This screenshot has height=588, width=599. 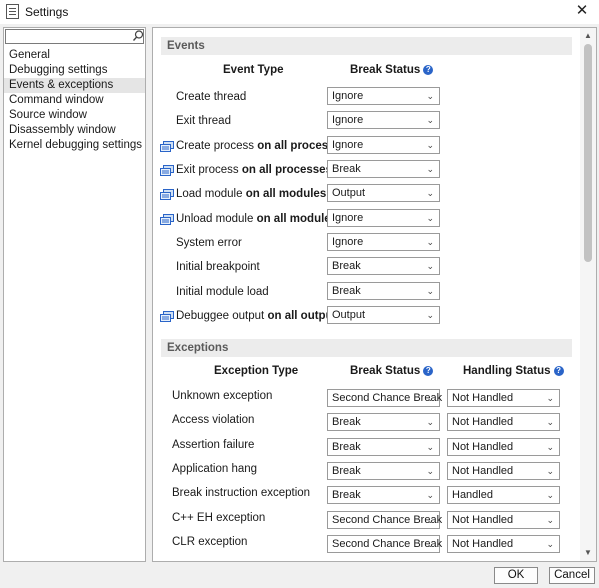 I want to click on event-row: Create process on all processes Ignore ⌄, so click(x=367, y=147).